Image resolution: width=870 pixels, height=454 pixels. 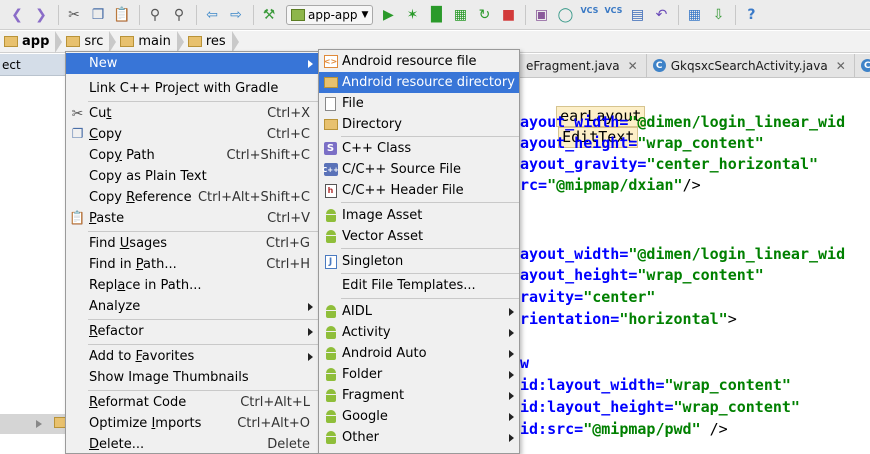 I want to click on copy-icon: ❐, so click(x=98, y=15).